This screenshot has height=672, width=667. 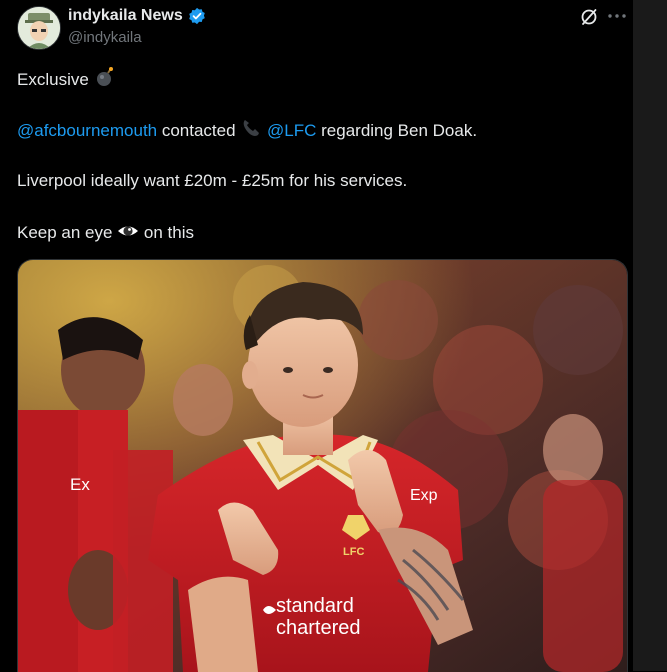 I want to click on window-edge, so click(x=650, y=335).